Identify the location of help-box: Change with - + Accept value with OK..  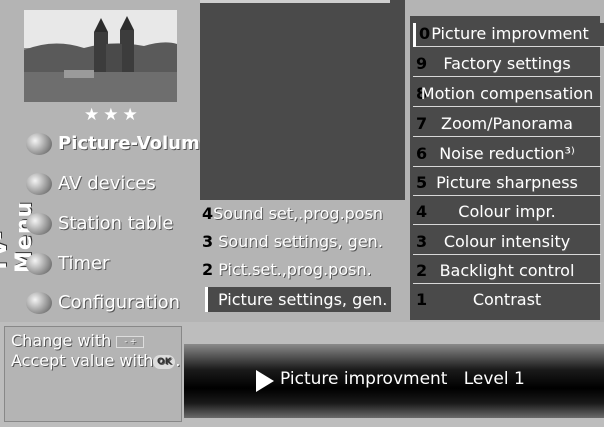
(93, 374).